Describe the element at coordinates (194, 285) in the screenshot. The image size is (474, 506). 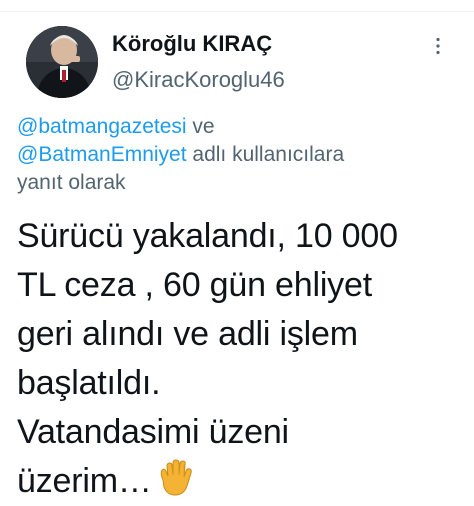
I see `tweet-line: TL ceza , 60 gün ehliyet` at that location.